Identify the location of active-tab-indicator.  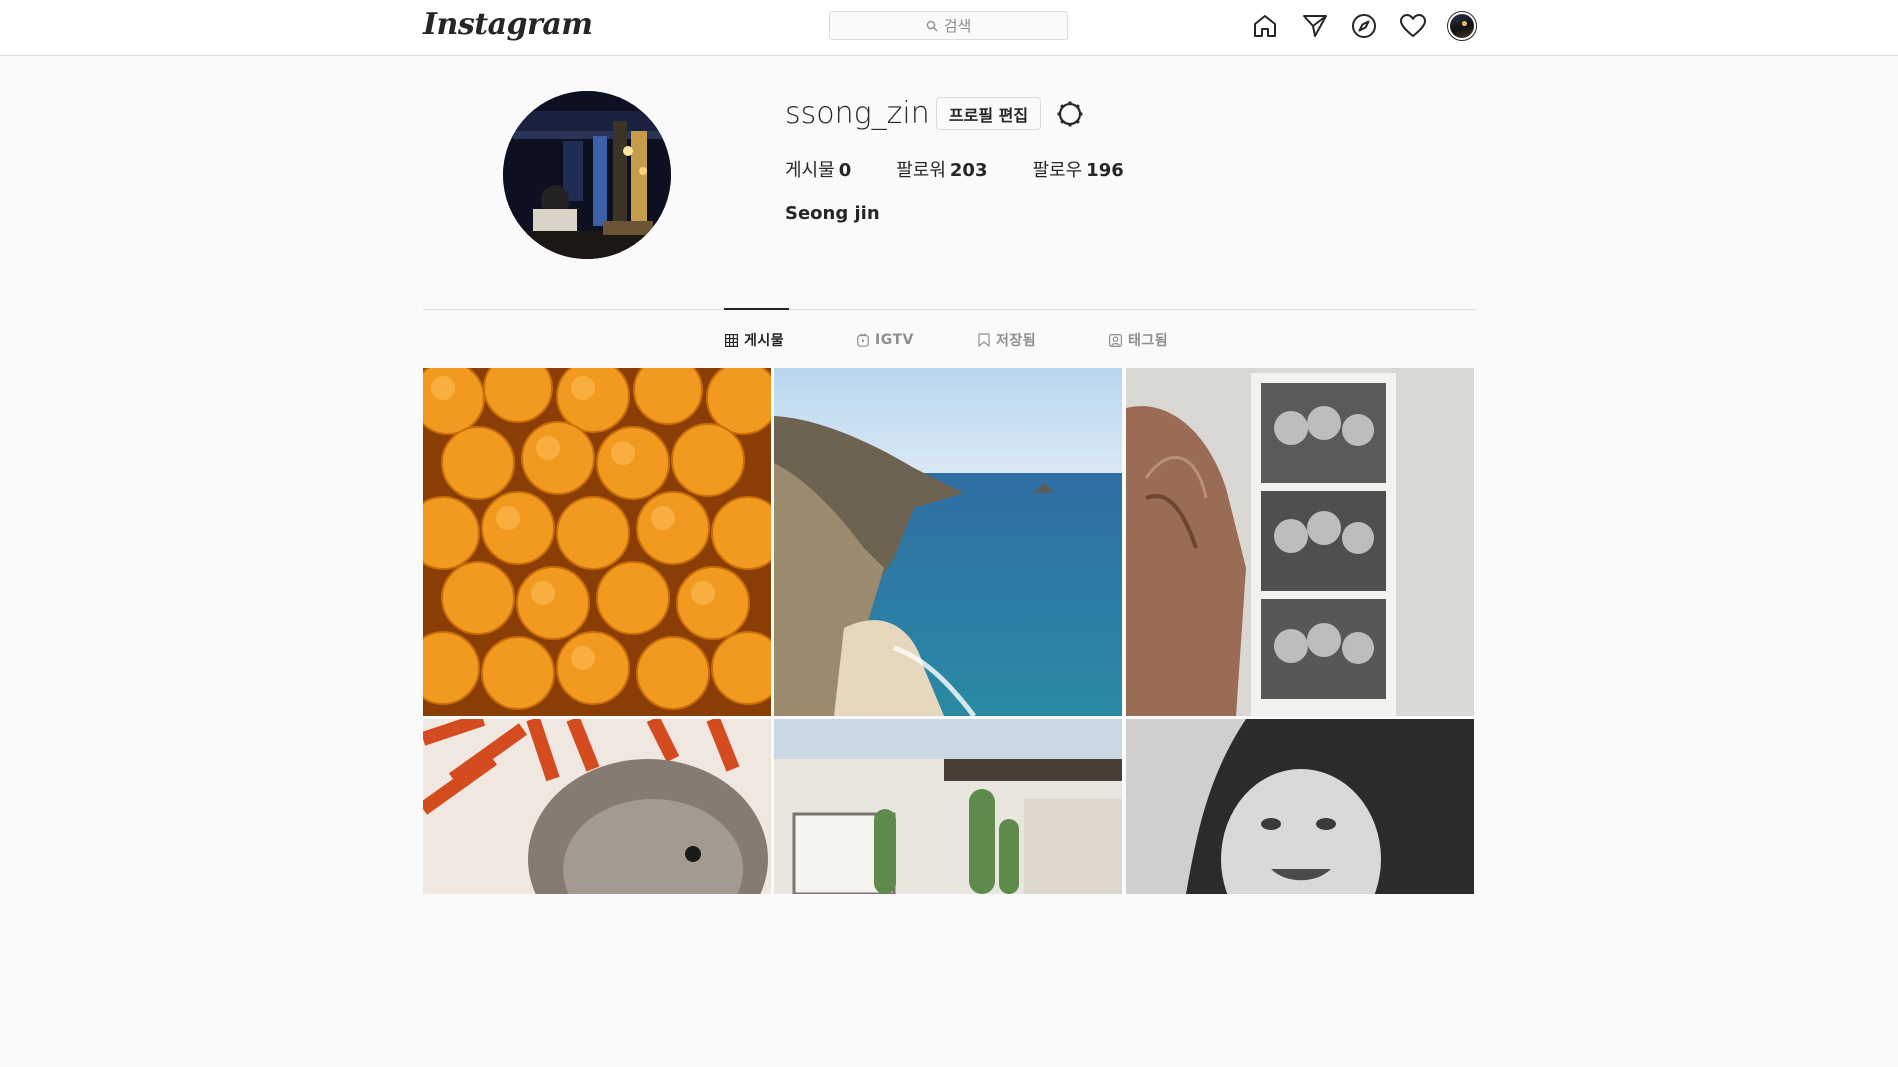
(756, 309).